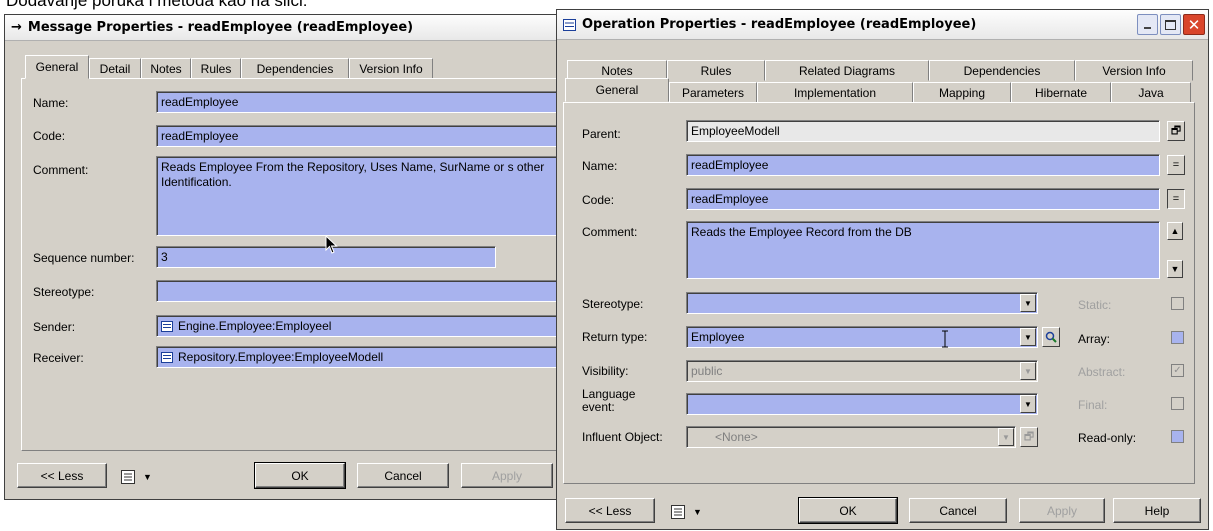 The height and width of the screenshot is (531, 1213). Describe the element at coordinates (62, 475) in the screenshot. I see `msg-less-button: << Less` at that location.